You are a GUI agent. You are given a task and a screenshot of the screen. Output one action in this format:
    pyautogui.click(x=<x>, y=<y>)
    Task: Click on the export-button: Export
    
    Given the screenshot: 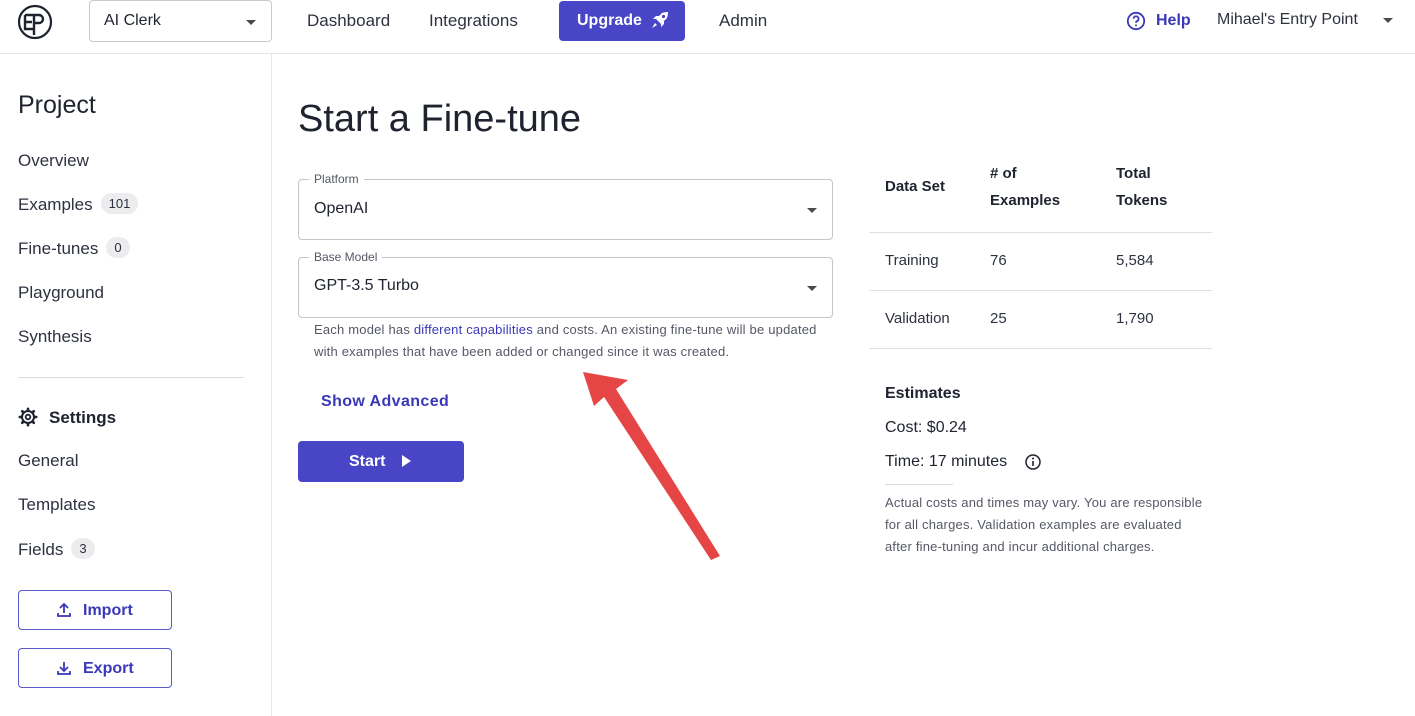 What is the action you would take?
    pyautogui.click(x=95, y=668)
    